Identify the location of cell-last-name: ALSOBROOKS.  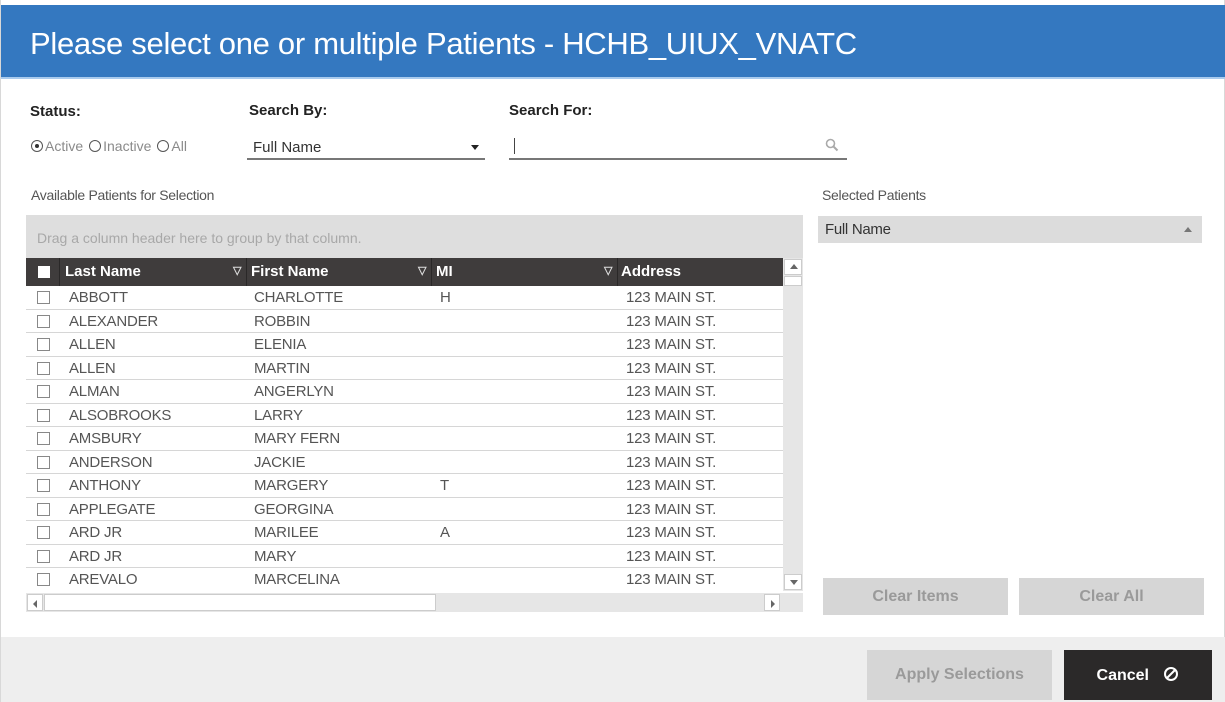
(120, 415).